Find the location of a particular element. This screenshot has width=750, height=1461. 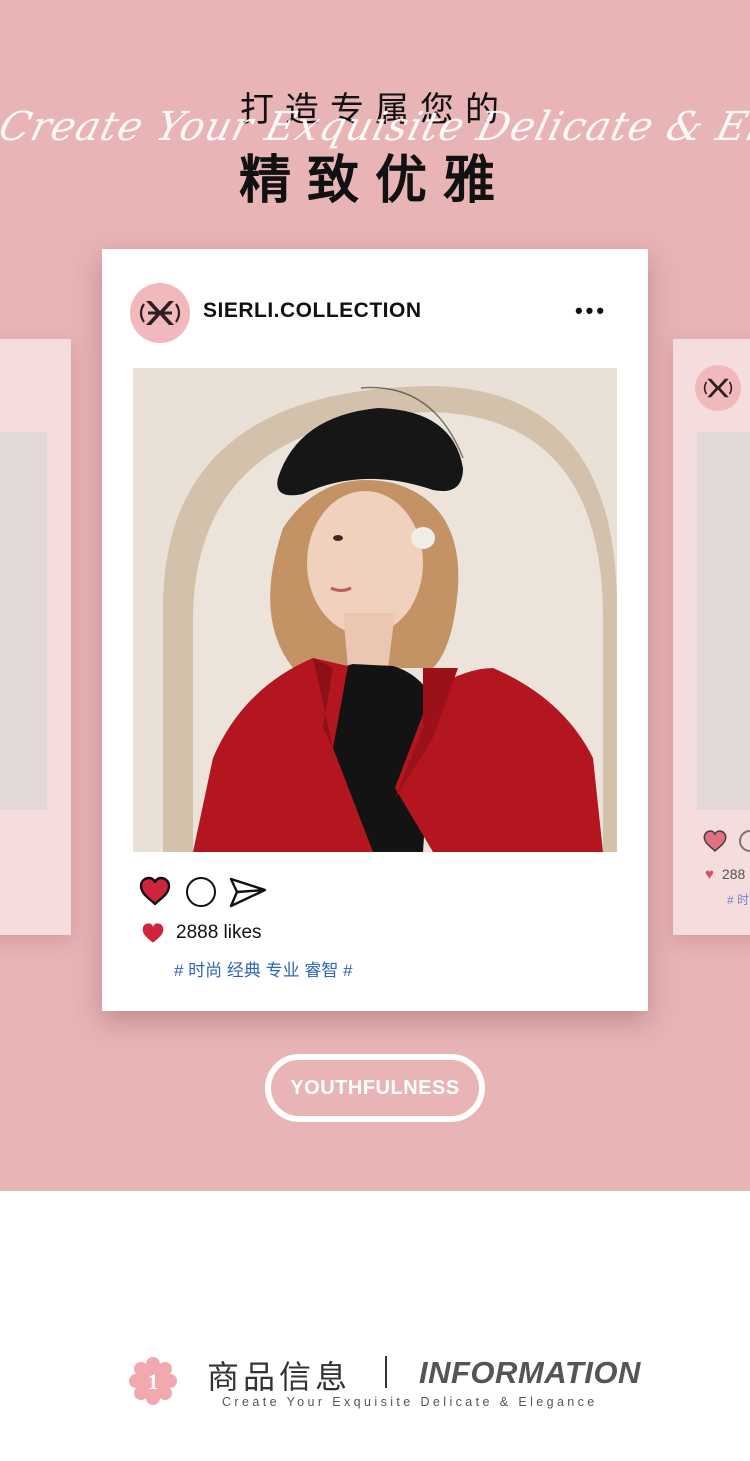

side-heart-icon is located at coordinates (715, 841).